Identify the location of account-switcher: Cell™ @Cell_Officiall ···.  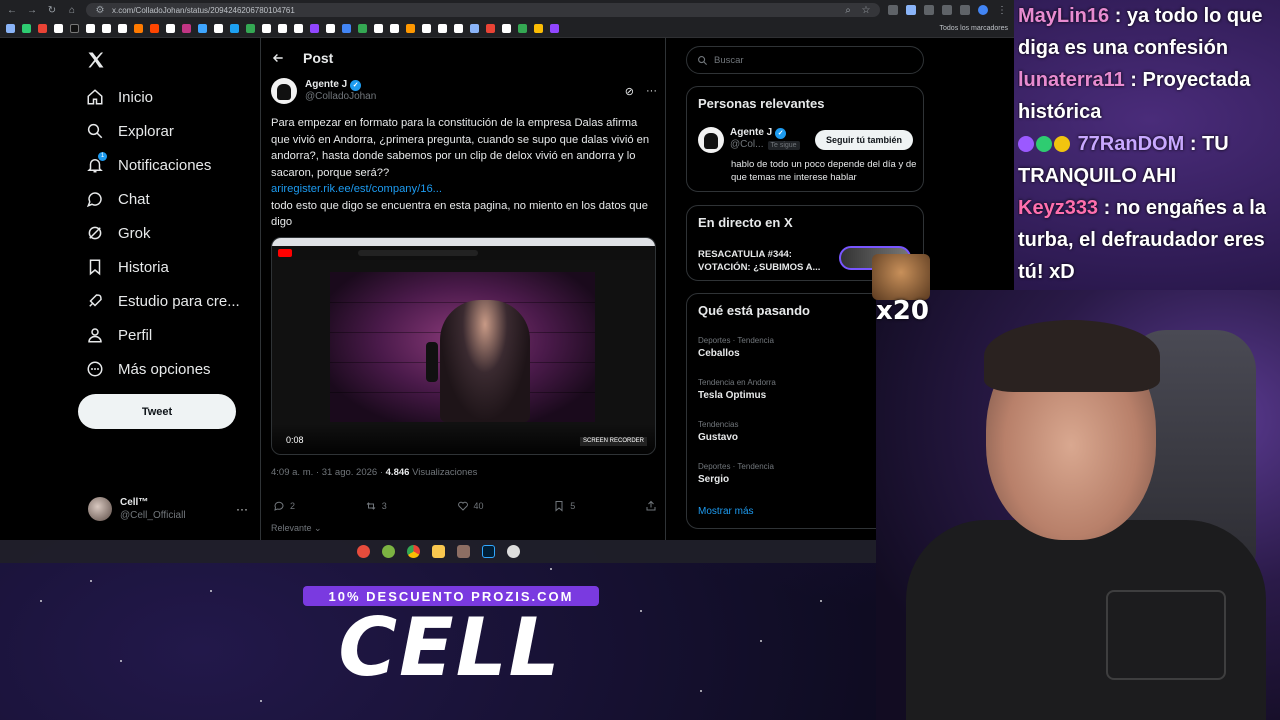
(168, 509).